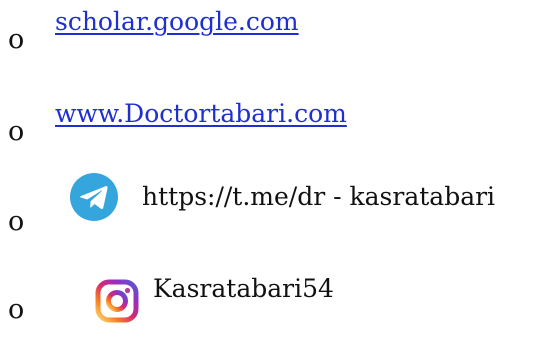  I want to click on scholar-link: scholar.google.com, so click(177, 22).